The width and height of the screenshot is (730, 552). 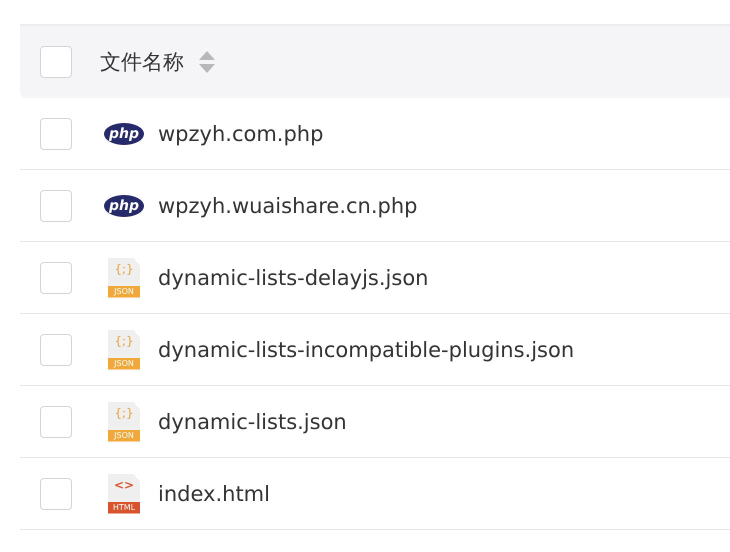 What do you see at coordinates (288, 206) in the screenshot?
I see `file-name: wpzyh.wuaishare.cn.php` at bounding box center [288, 206].